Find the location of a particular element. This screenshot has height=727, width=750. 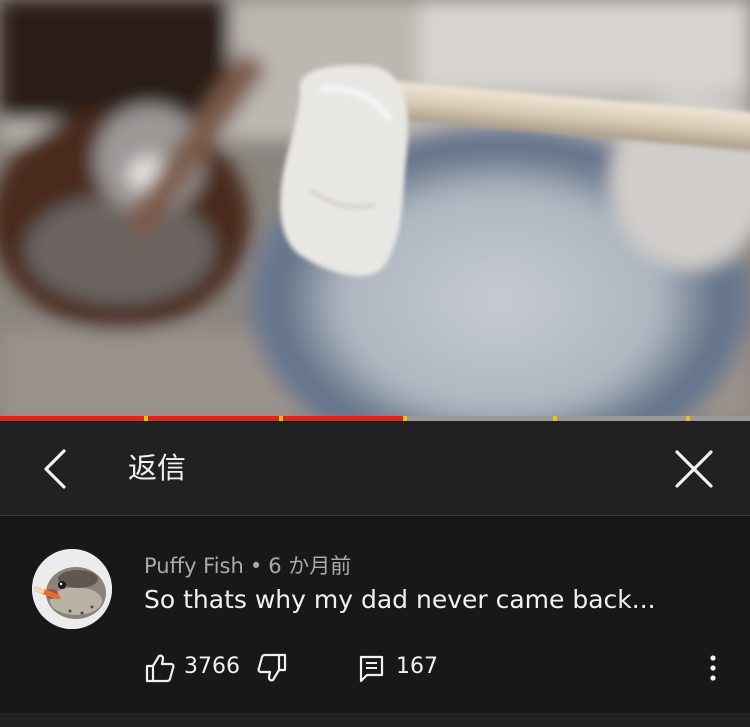

comment-icon is located at coordinates (371, 669).